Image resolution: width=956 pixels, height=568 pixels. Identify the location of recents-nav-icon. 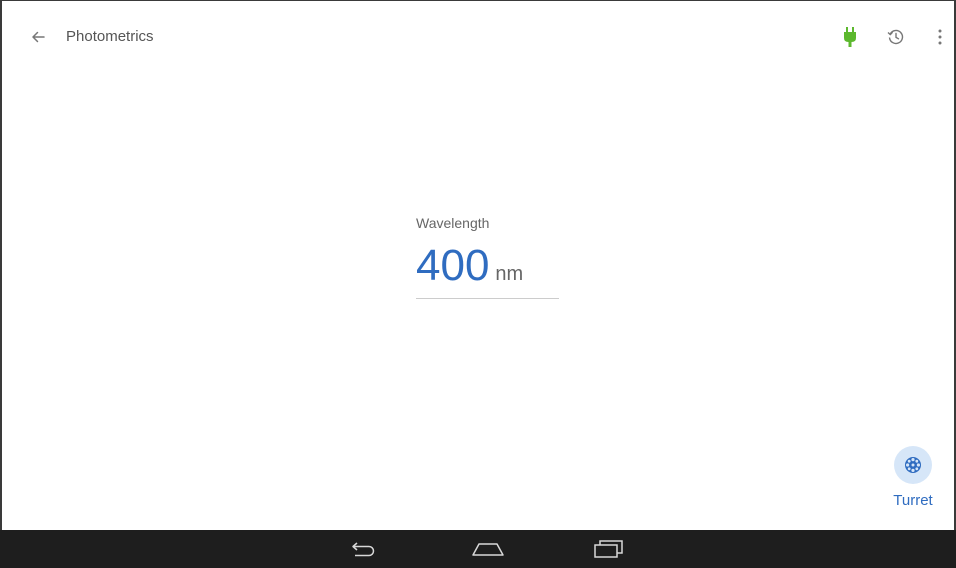
(608, 549).